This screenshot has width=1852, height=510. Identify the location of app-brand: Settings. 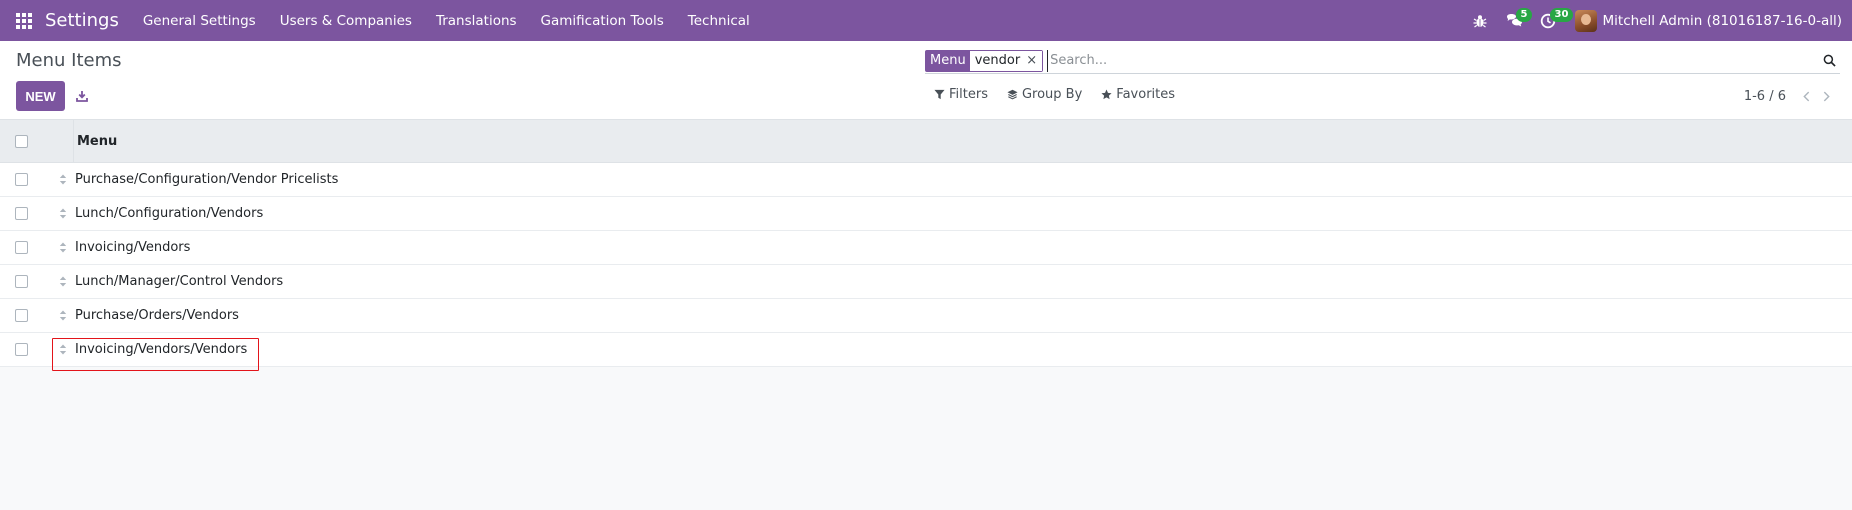
(82, 20).